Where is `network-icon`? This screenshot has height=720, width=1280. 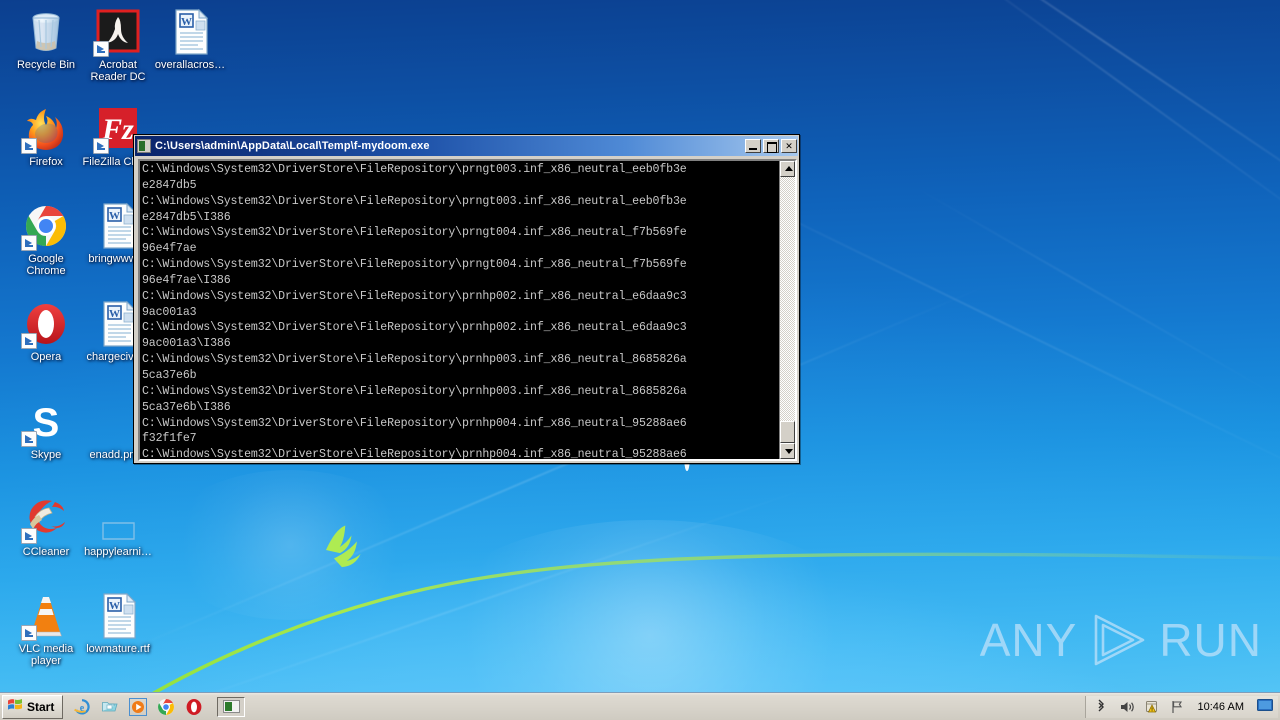 network-icon is located at coordinates (1177, 707).